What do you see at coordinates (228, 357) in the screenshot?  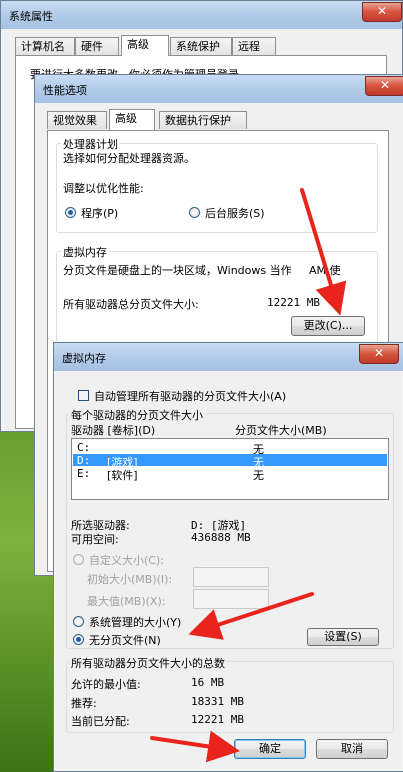 I see `virtual-memory-titlebar: 虚拟内存 ✕` at bounding box center [228, 357].